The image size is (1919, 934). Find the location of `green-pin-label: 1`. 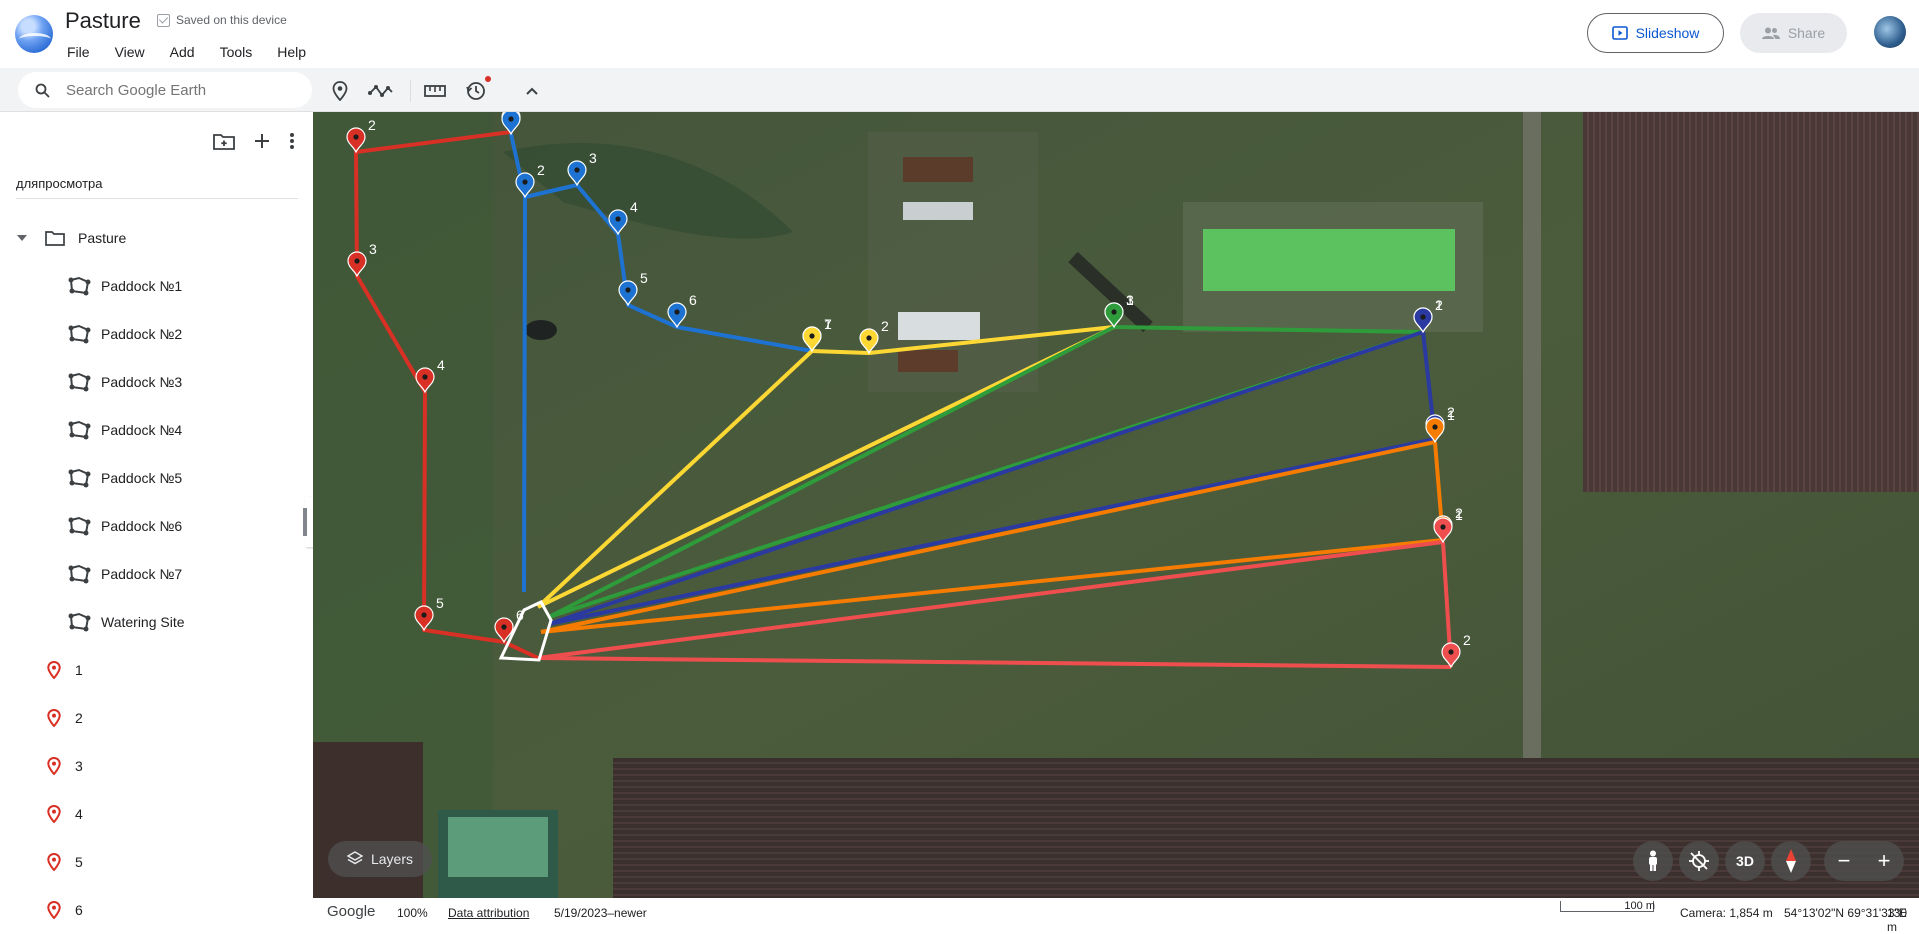

green-pin-label: 1 is located at coordinates (1130, 300).